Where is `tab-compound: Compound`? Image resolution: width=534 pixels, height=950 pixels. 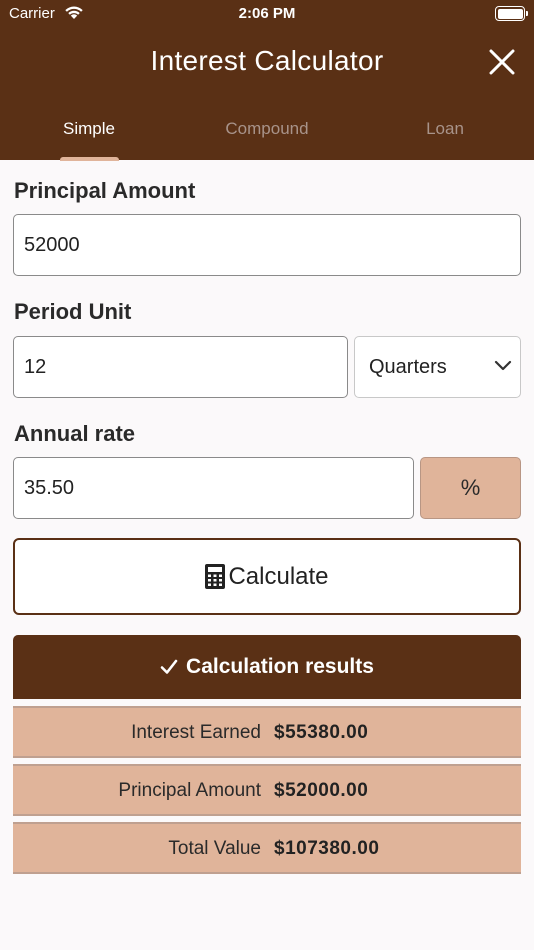 tab-compound: Compound is located at coordinates (267, 135).